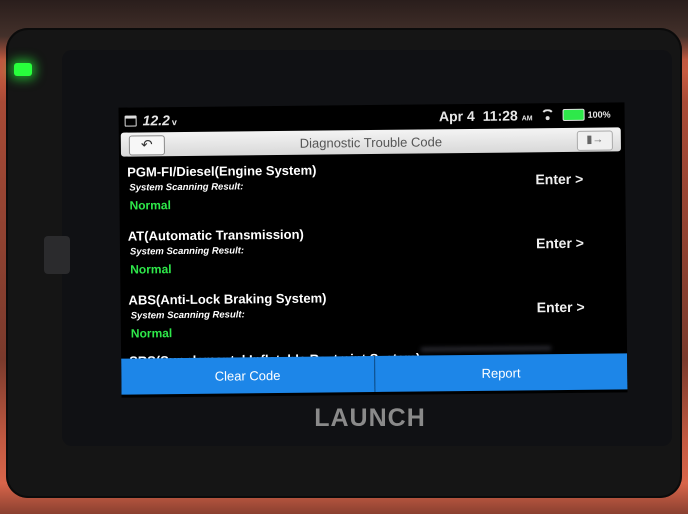 The width and height of the screenshot is (688, 514). I want to click on system-name: PGM-FI/Diesel(Engine System), so click(222, 171).